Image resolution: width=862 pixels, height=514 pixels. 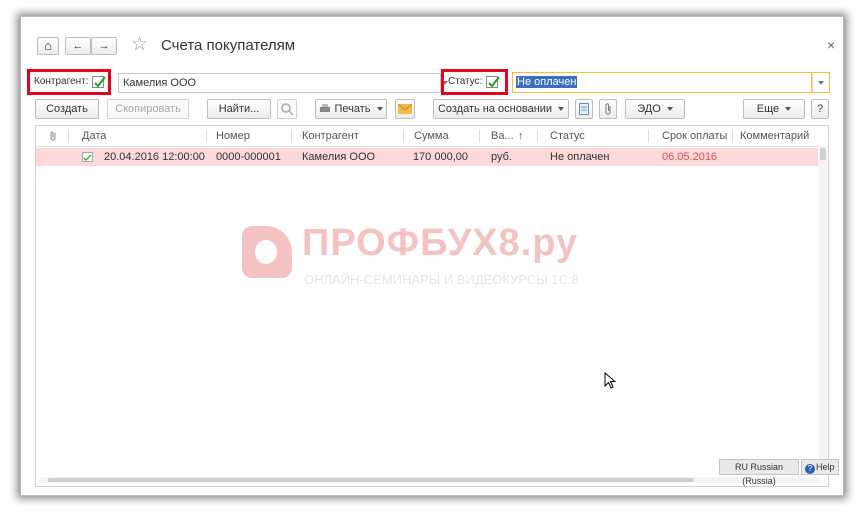 I want to click on column-header-status: Статус, so click(x=567, y=136).